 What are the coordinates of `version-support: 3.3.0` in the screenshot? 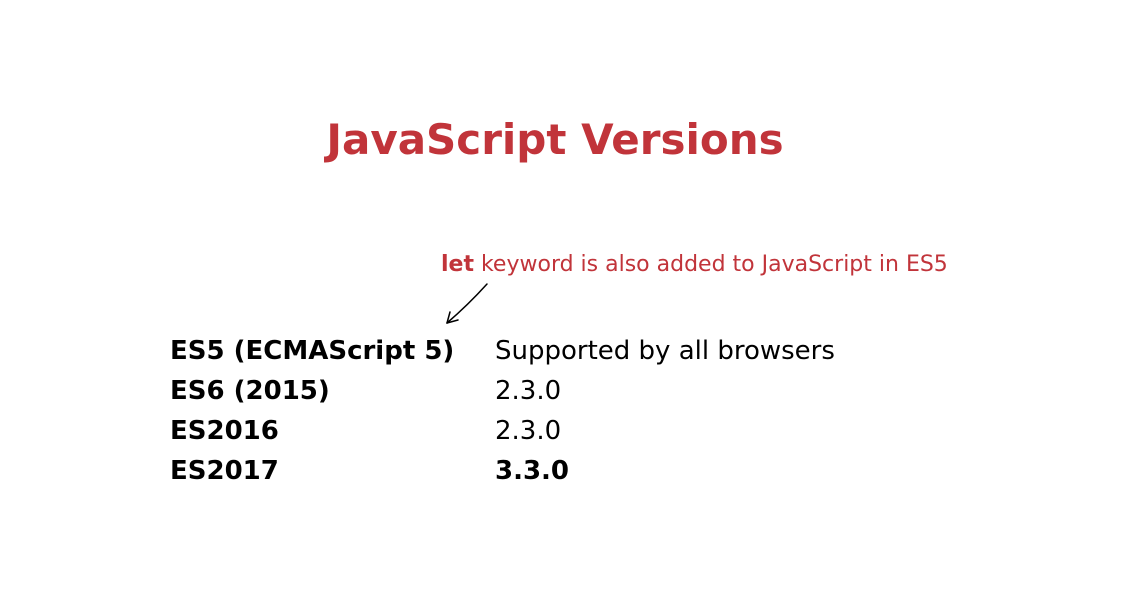 It's located at (532, 471).